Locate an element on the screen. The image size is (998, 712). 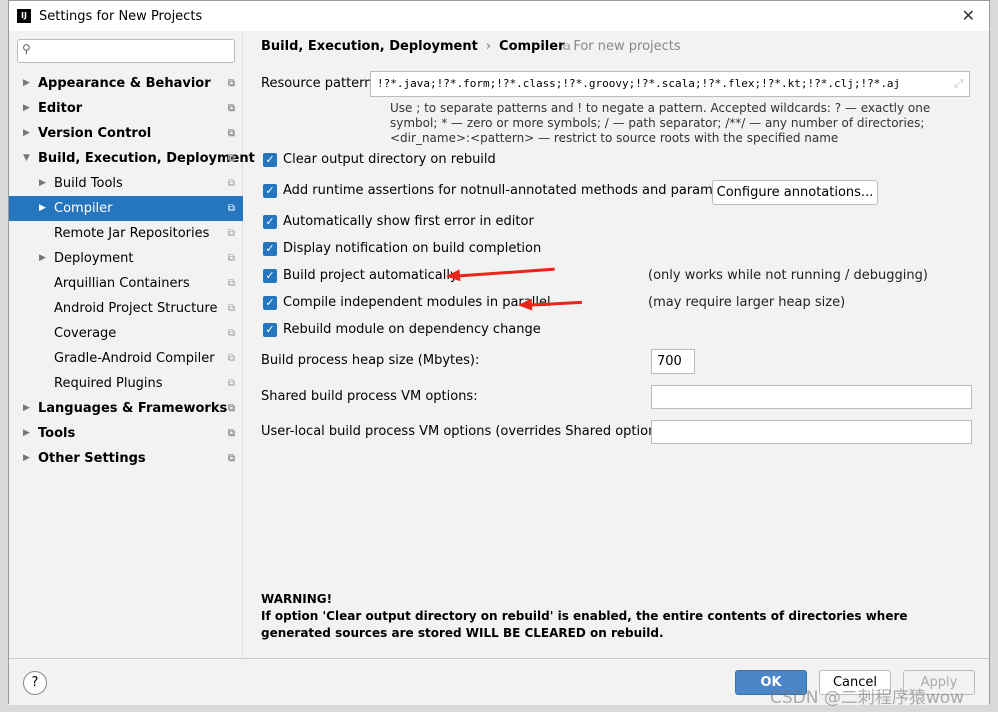
option-checkbox: ✓ Rebuild module on dependency change is located at coordinates (402, 329).